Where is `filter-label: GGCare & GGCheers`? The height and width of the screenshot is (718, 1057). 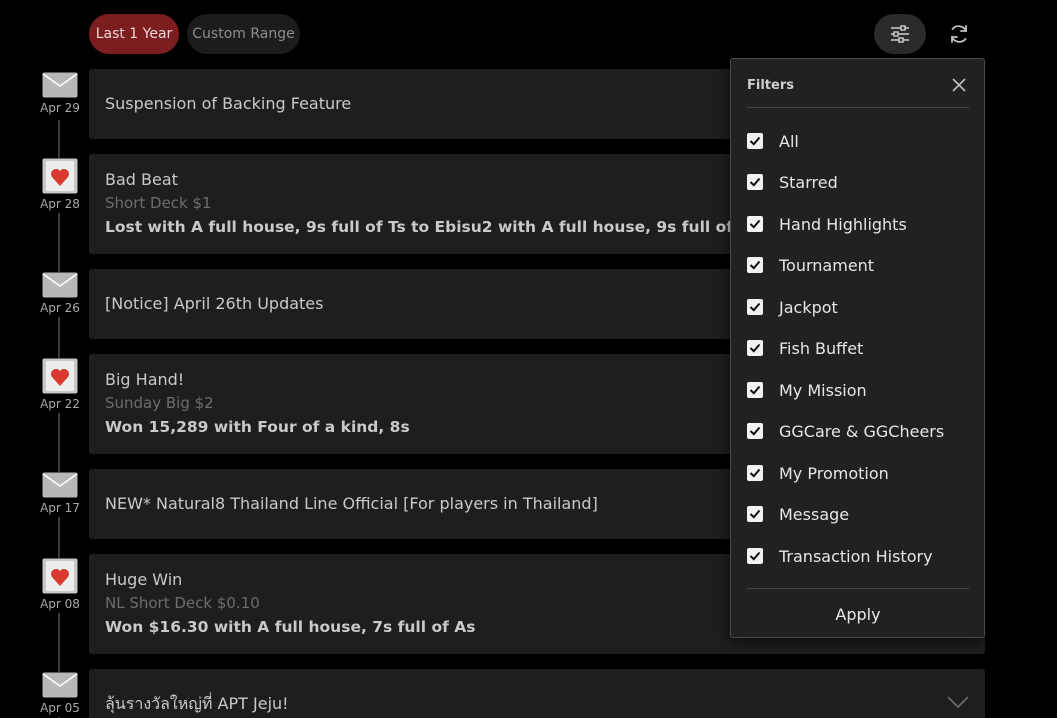 filter-label: GGCare & GGCheers is located at coordinates (862, 431).